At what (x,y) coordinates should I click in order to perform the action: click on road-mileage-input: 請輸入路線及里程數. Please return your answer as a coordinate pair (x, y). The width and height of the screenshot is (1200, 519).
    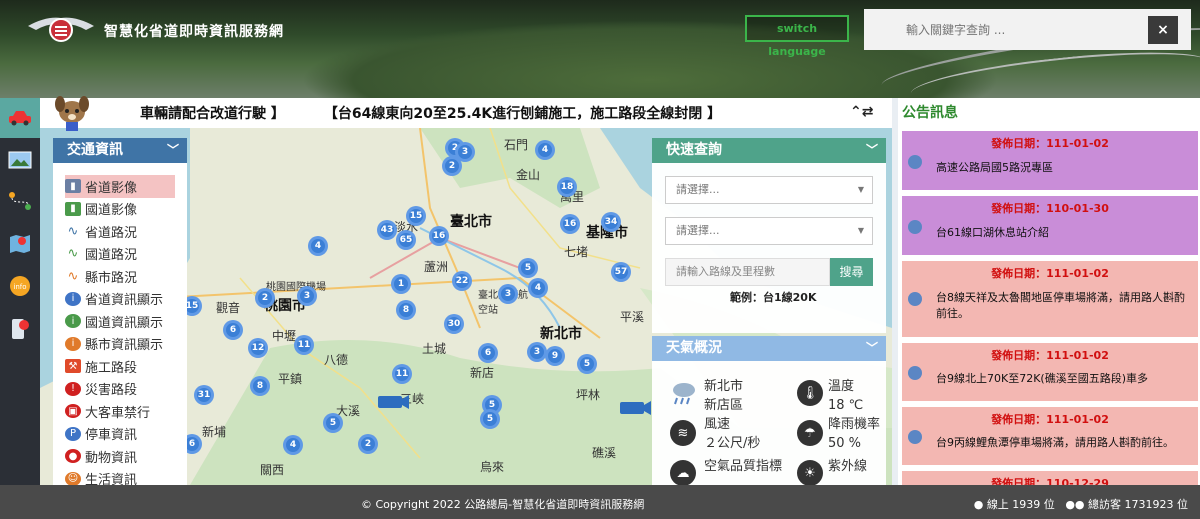
    Looking at the image, I should click on (747, 272).